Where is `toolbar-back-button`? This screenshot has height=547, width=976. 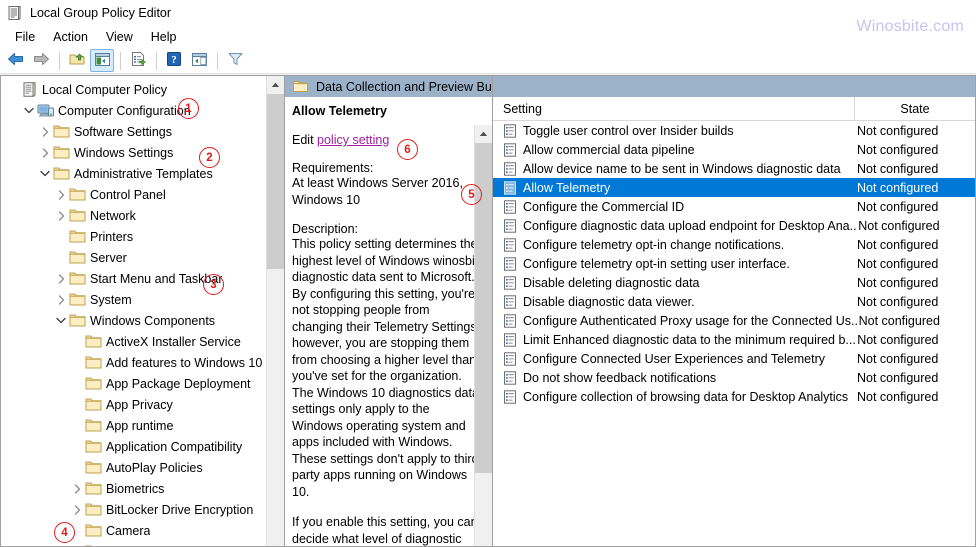
toolbar-back-button is located at coordinates (16, 60).